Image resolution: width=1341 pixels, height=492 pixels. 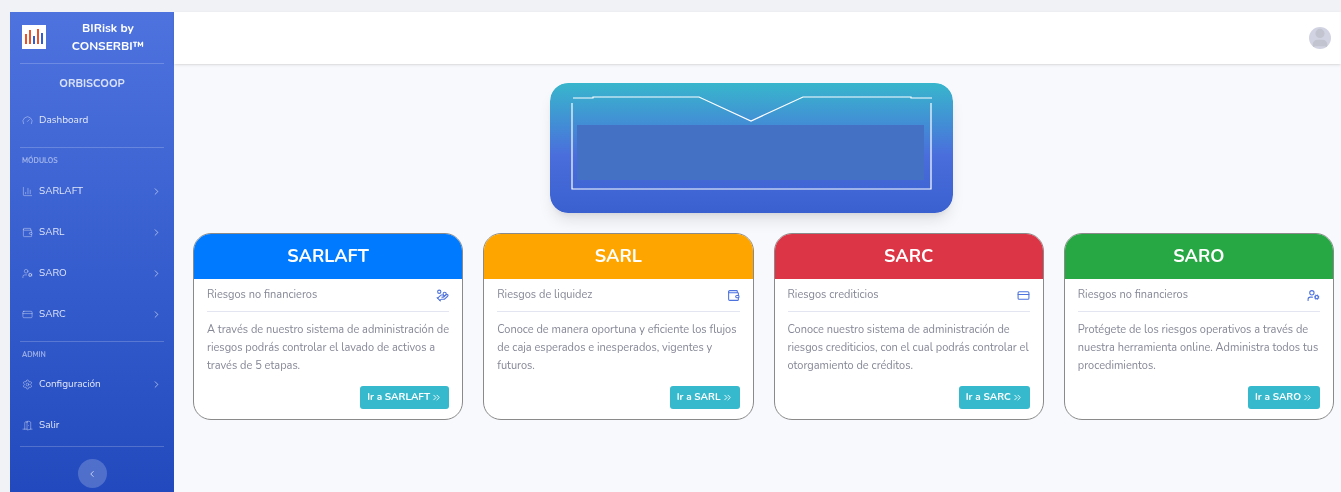 I want to click on sidebar-item: Configuración, so click(x=92, y=384).